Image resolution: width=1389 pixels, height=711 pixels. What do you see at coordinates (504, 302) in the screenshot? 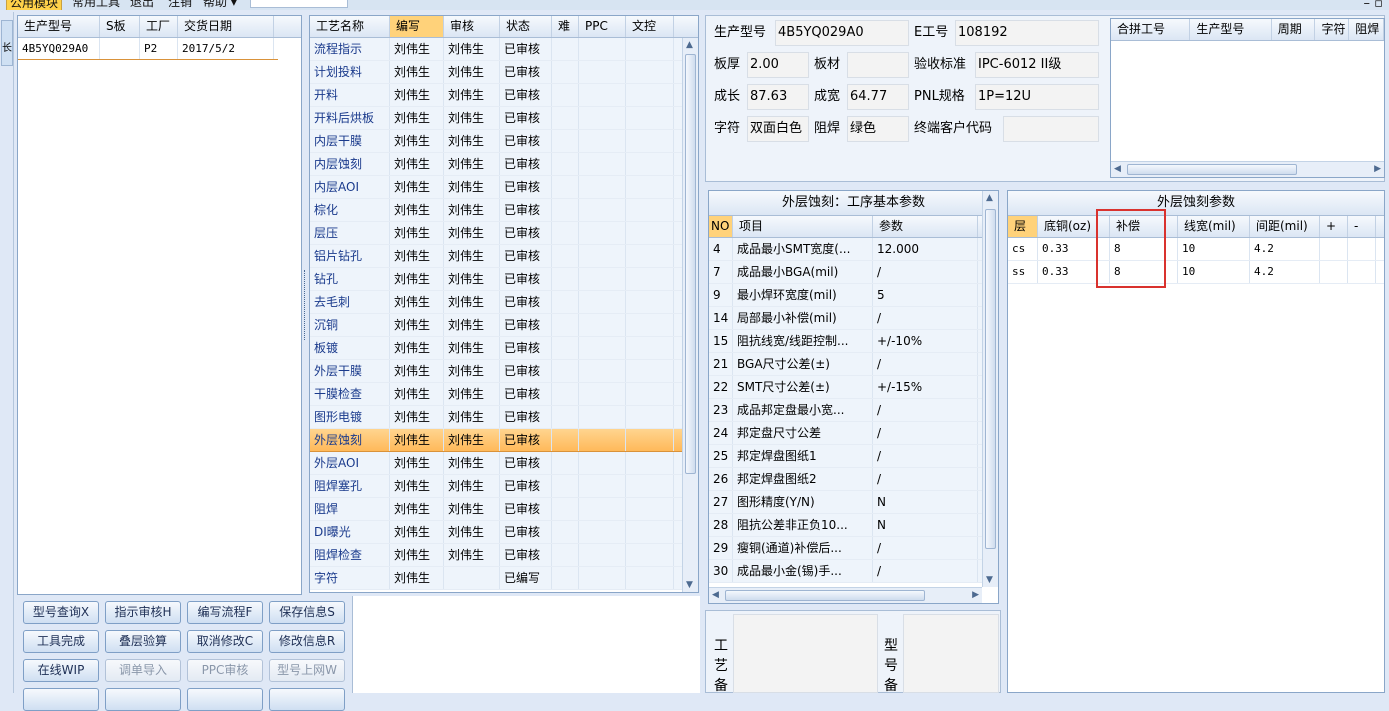
I see `process-row: 去毛刺 刘伟生 刘伟生 已审核` at bounding box center [504, 302].